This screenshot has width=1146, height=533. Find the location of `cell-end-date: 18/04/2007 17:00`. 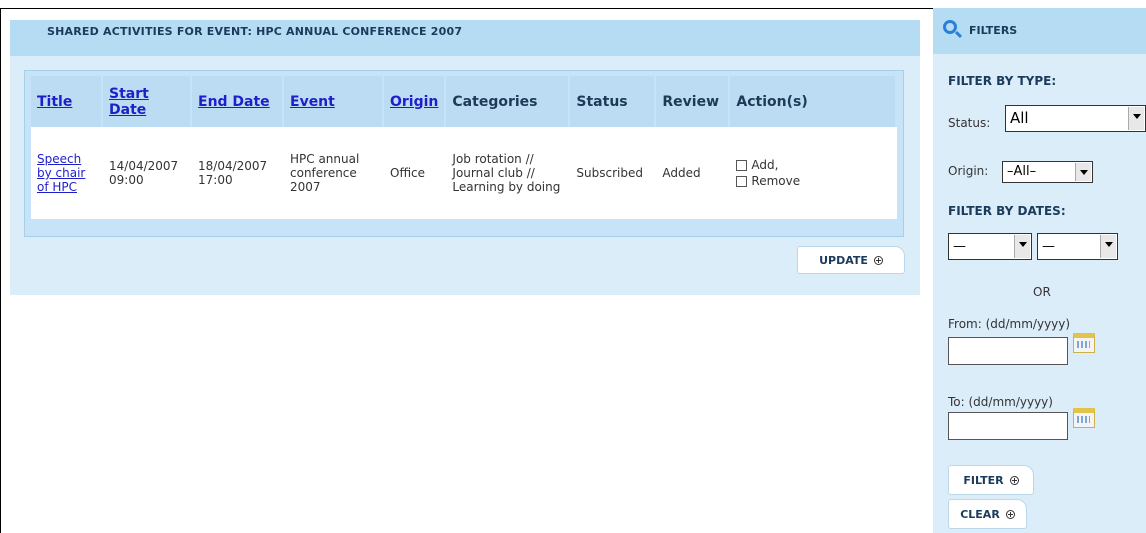

cell-end-date: 18/04/2007 17:00 is located at coordinates (238, 173).